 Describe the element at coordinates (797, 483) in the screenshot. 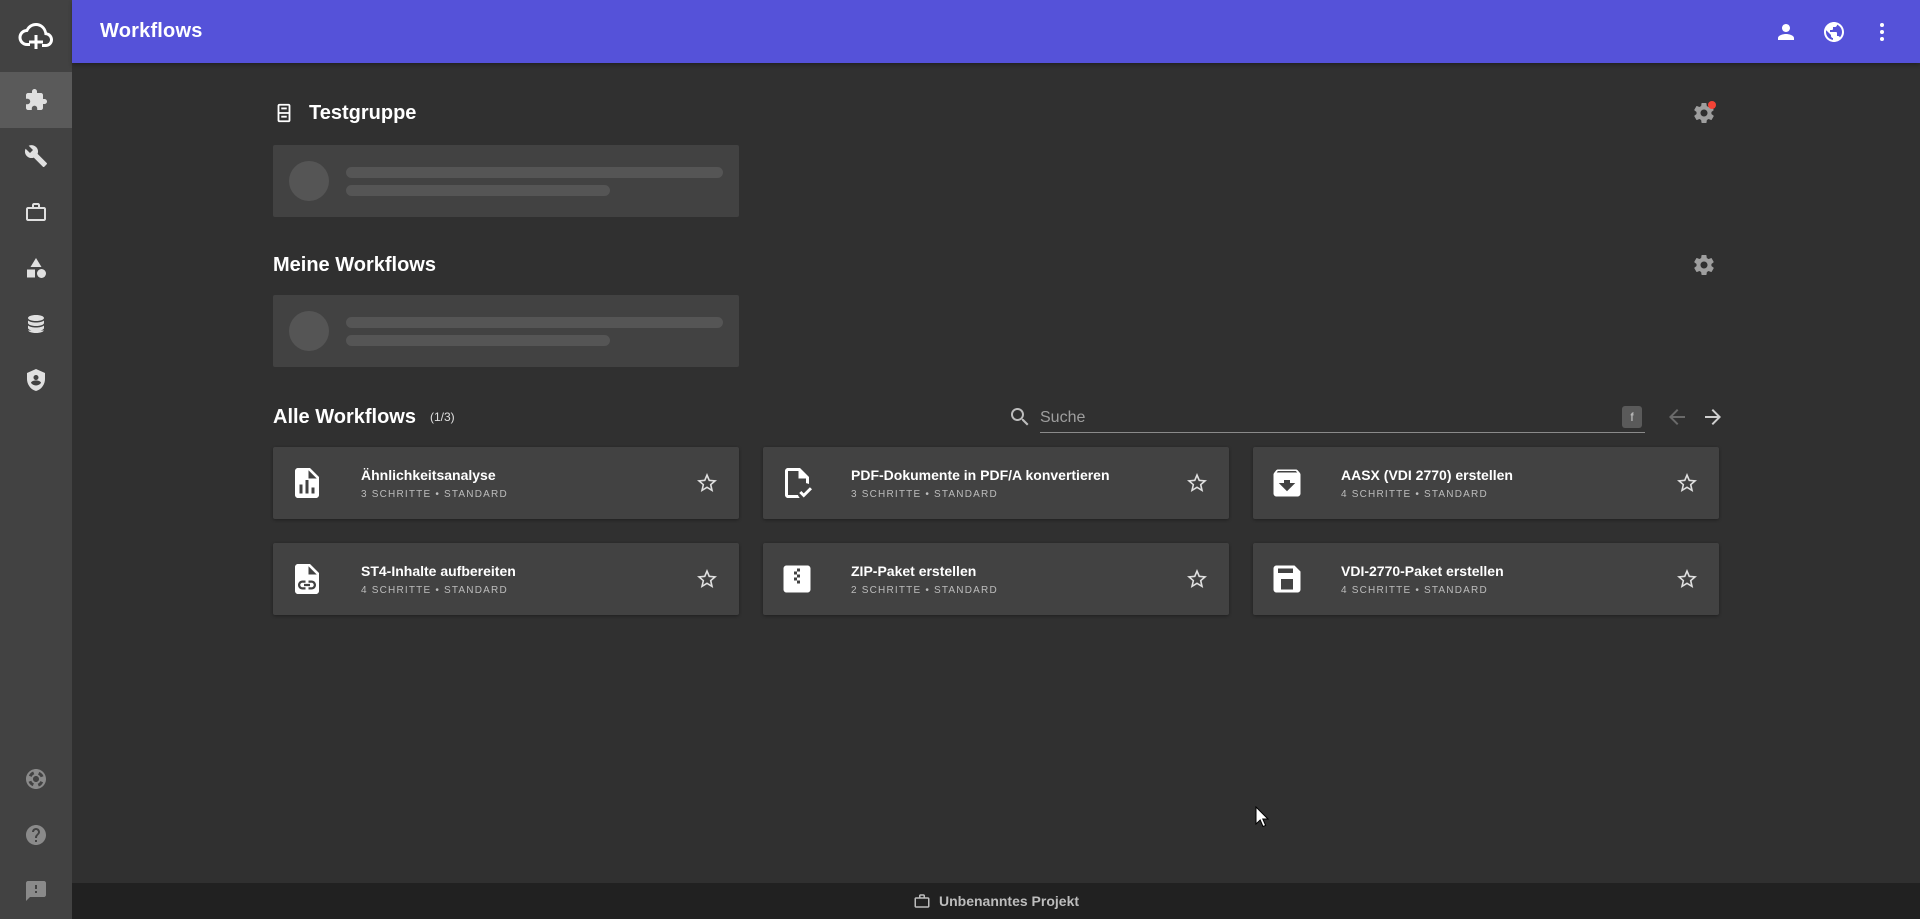

I see `file-check-icon` at that location.